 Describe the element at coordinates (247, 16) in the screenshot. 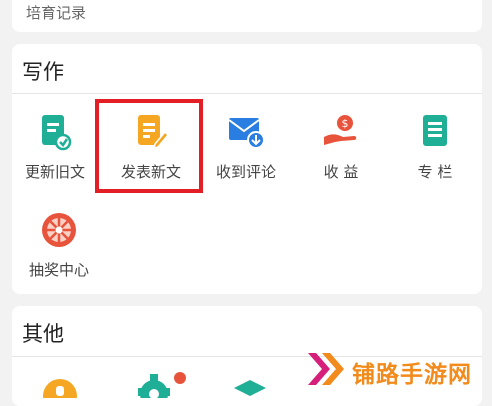

I see `record-card: 培育记录` at that location.